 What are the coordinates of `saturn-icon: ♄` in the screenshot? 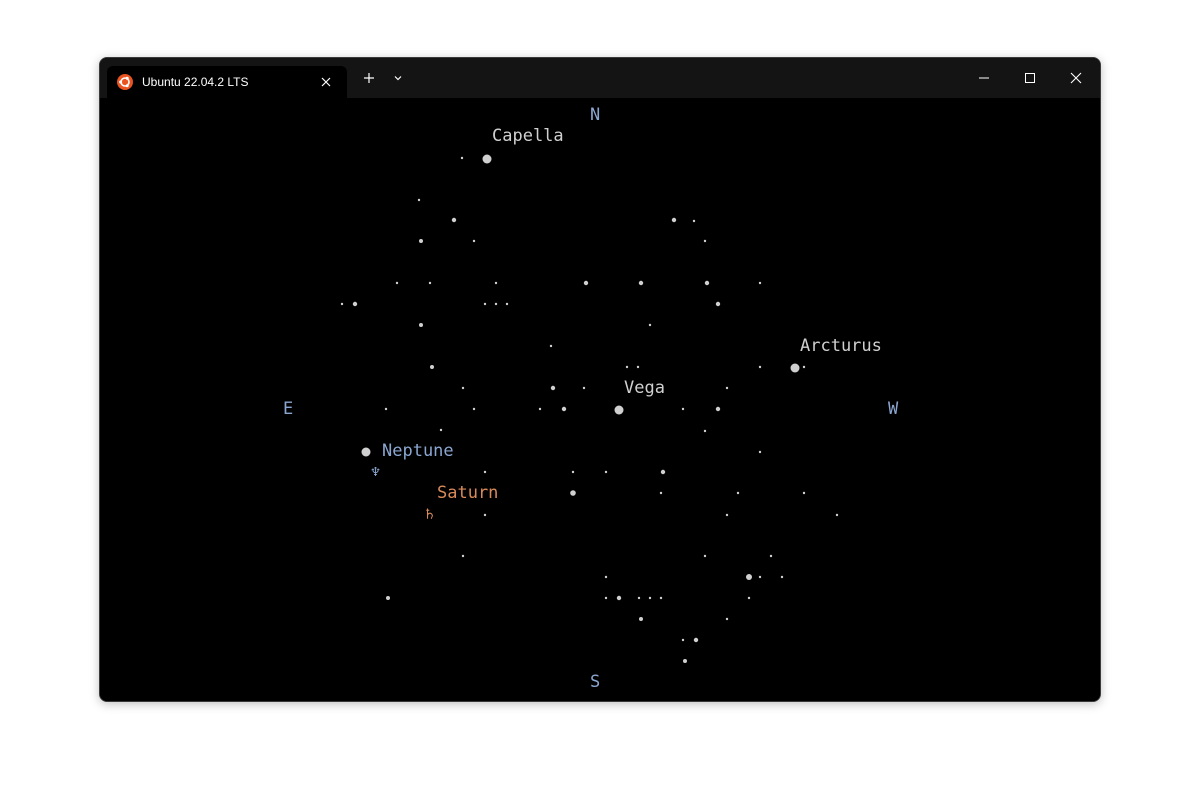 It's located at (430, 514).